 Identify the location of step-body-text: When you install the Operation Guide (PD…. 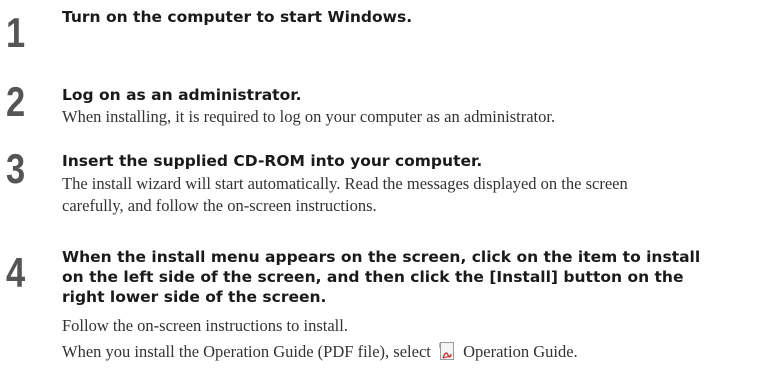
(246, 351).